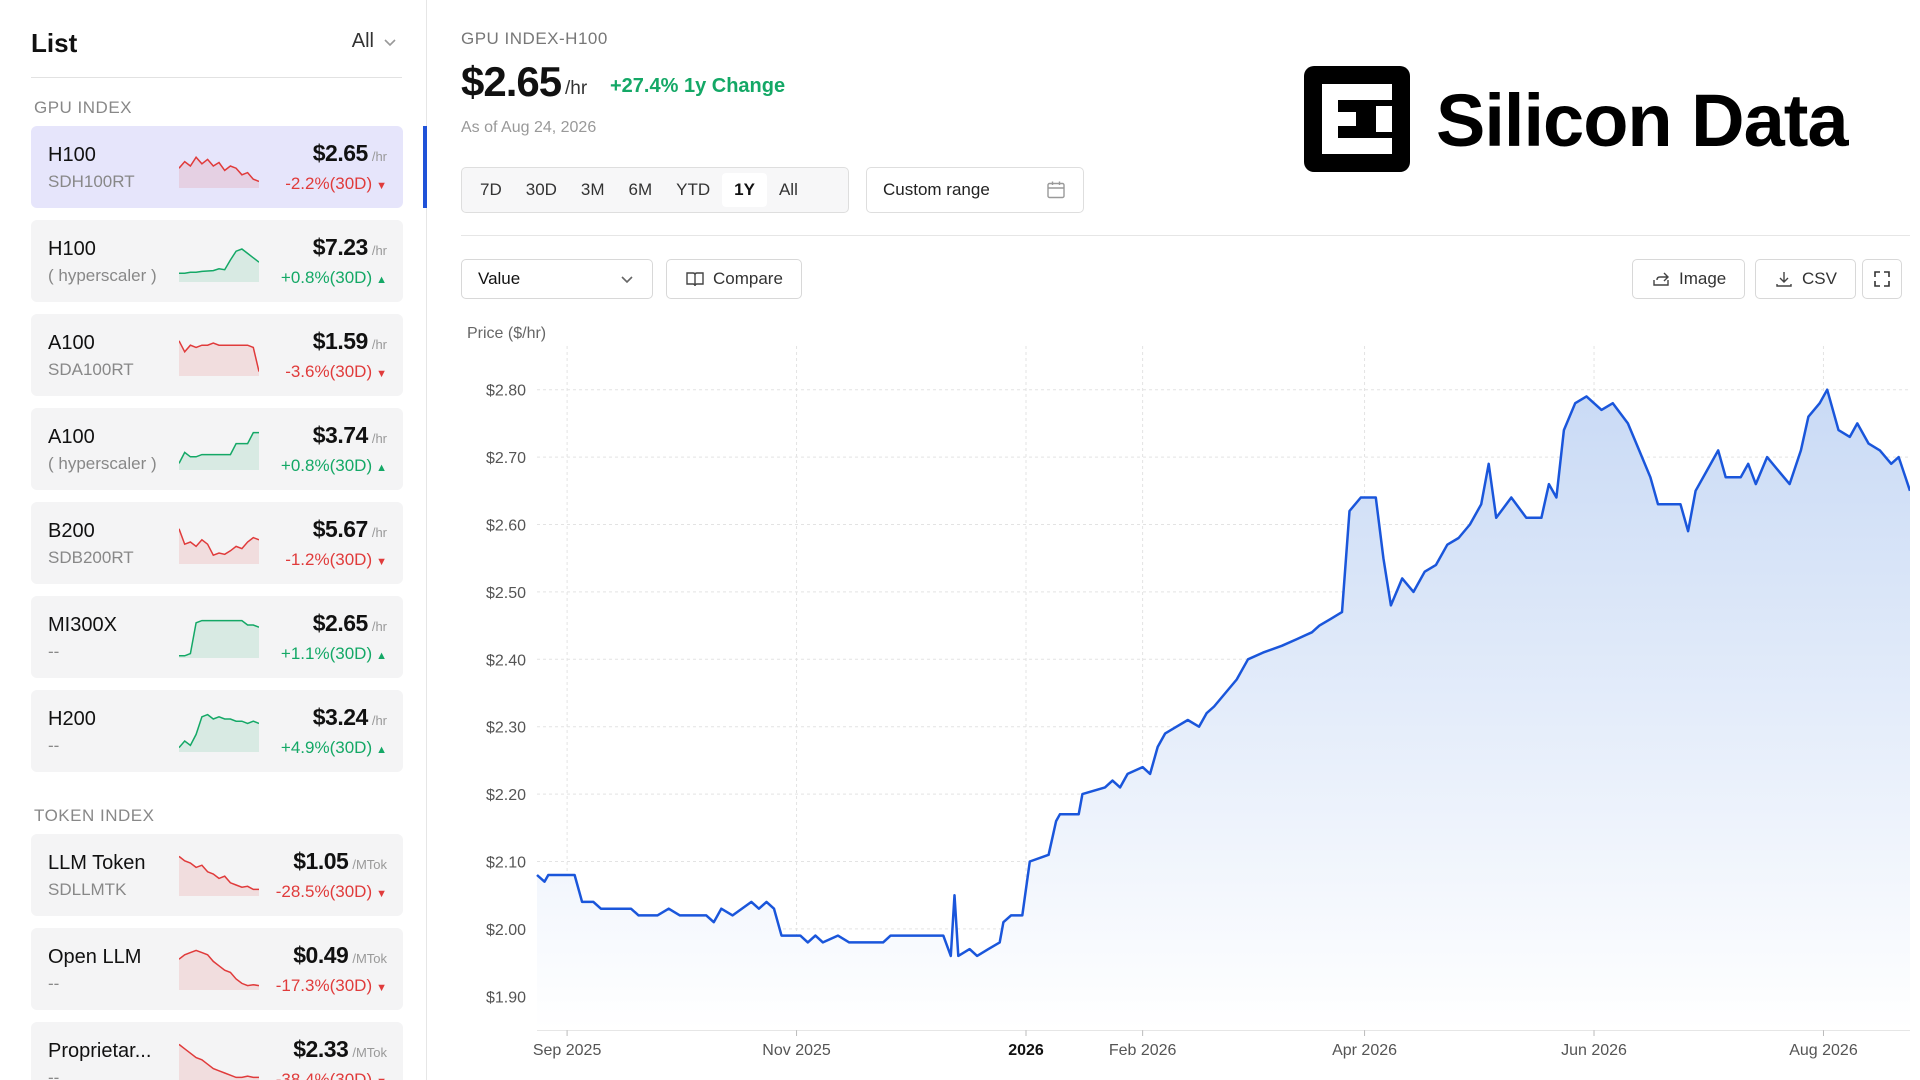 This screenshot has width=1920, height=1080. I want to click on range-selector: 7D 30D 3M 6M YTD 1Y All, so click(655, 190).